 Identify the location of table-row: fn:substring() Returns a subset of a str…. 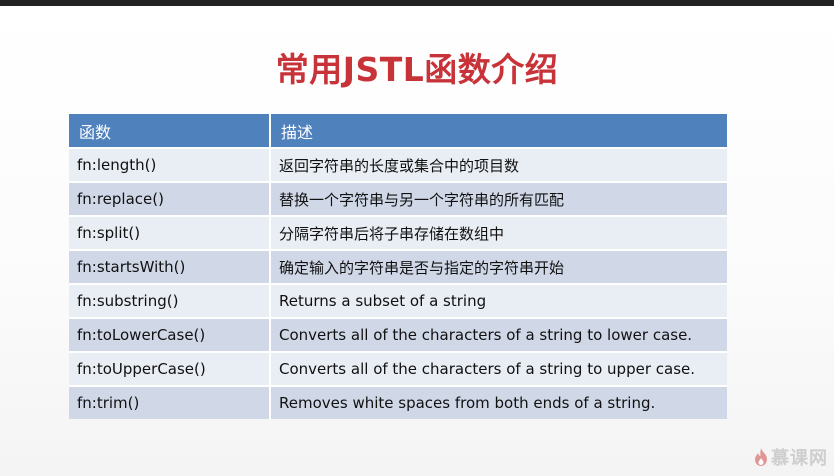
(398, 300).